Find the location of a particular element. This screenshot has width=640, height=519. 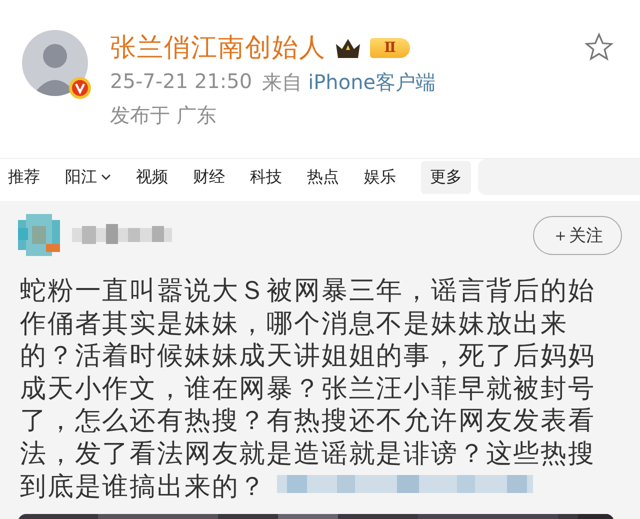

post-location: 发布于 广东 is located at coordinates (164, 115).